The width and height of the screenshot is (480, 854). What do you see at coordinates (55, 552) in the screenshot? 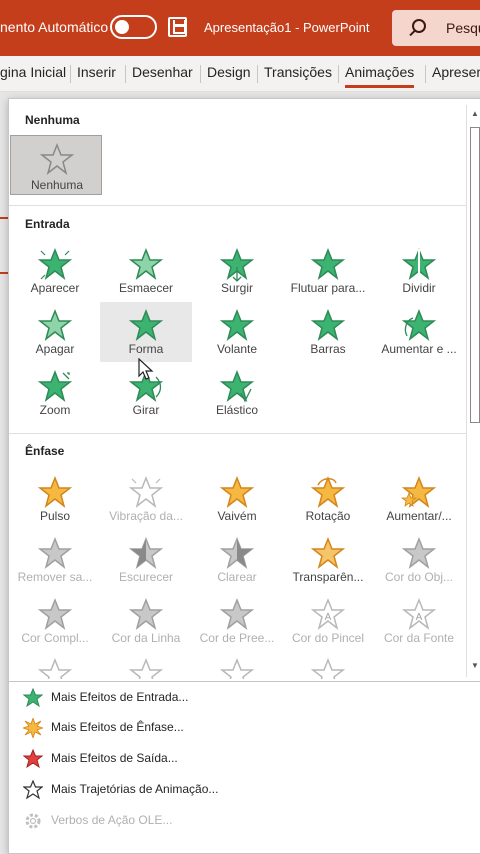
I see `star-desaturate-icon` at bounding box center [55, 552].